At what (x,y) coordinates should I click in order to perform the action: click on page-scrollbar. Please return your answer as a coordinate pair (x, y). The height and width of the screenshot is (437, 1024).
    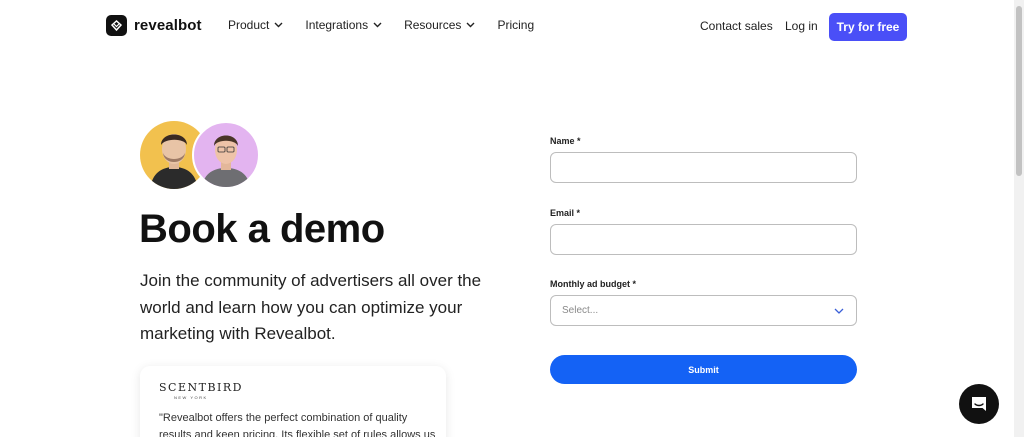
    Looking at the image, I should click on (1019, 218).